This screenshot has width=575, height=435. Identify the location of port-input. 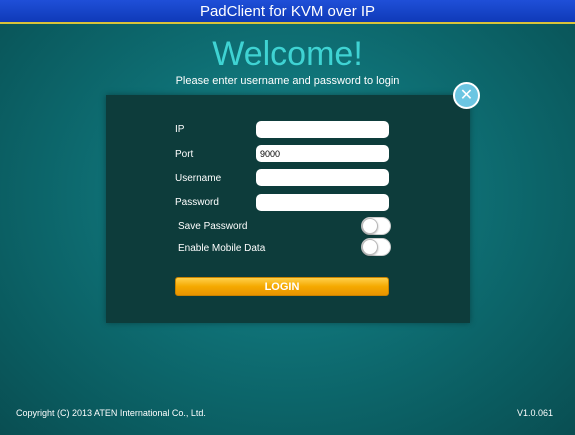
(322, 153).